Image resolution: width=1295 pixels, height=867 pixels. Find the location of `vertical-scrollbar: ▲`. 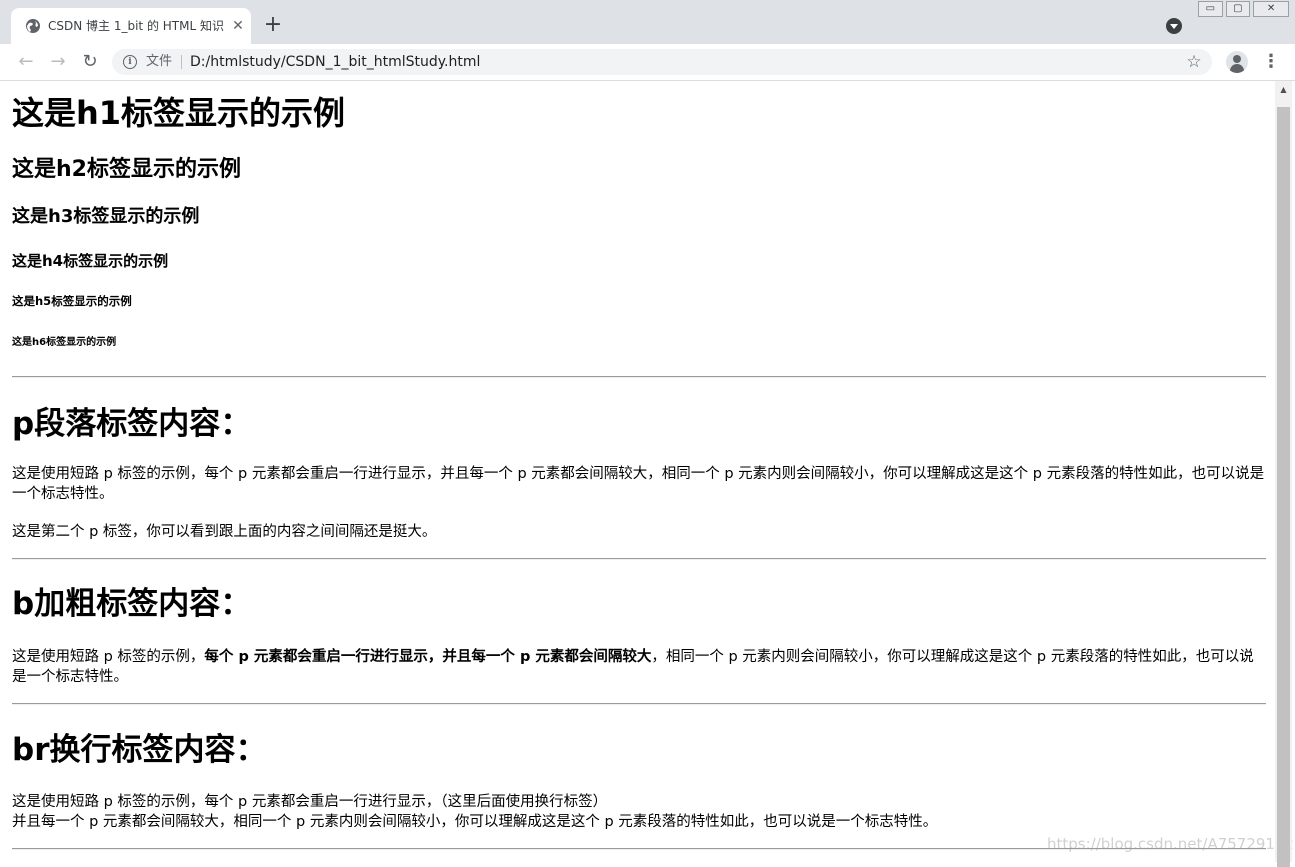

vertical-scrollbar: ▲ is located at coordinates (1283, 474).